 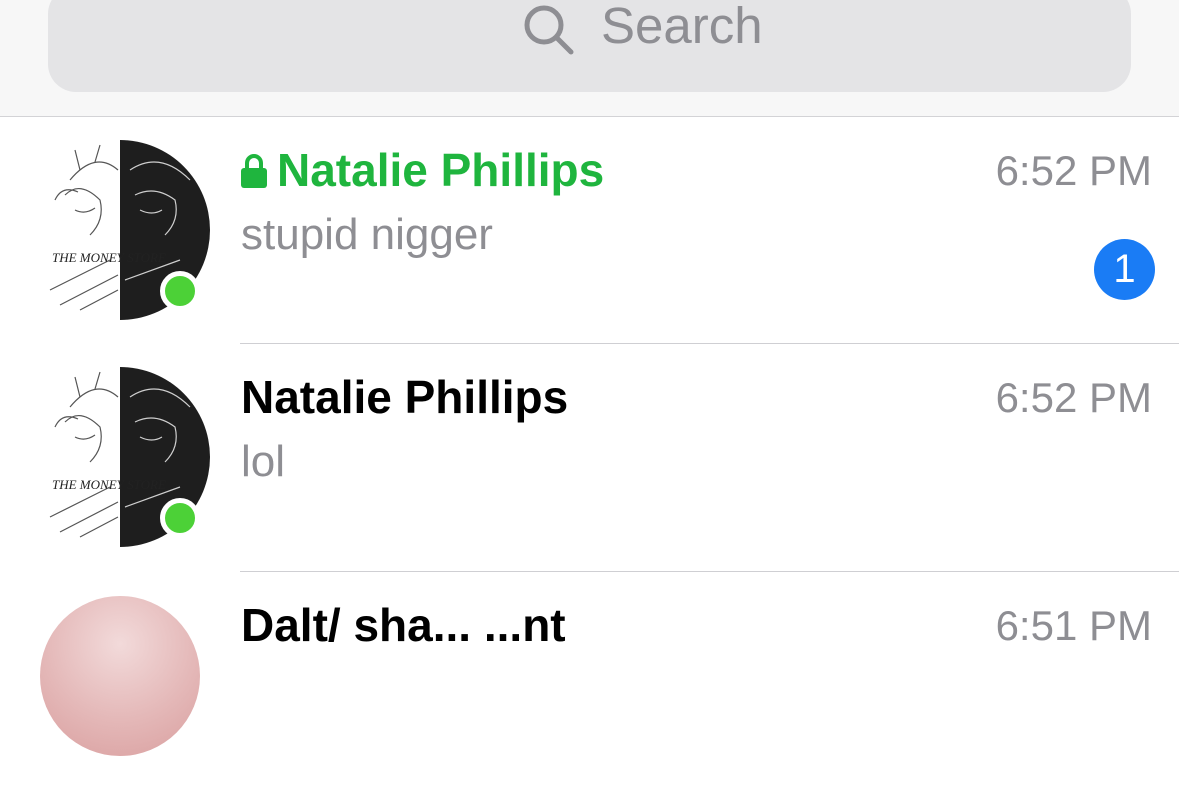 What do you see at coordinates (1073, 625) in the screenshot?
I see `message-time: 6:51 PM` at bounding box center [1073, 625].